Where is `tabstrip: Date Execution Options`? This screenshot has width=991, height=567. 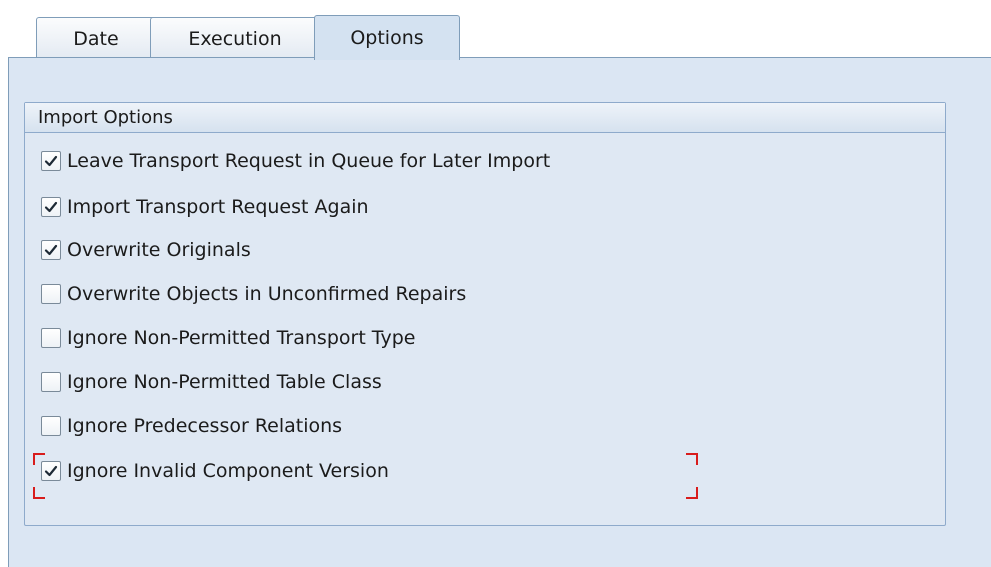
tabstrip: Date Execution Options is located at coordinates (495, 30).